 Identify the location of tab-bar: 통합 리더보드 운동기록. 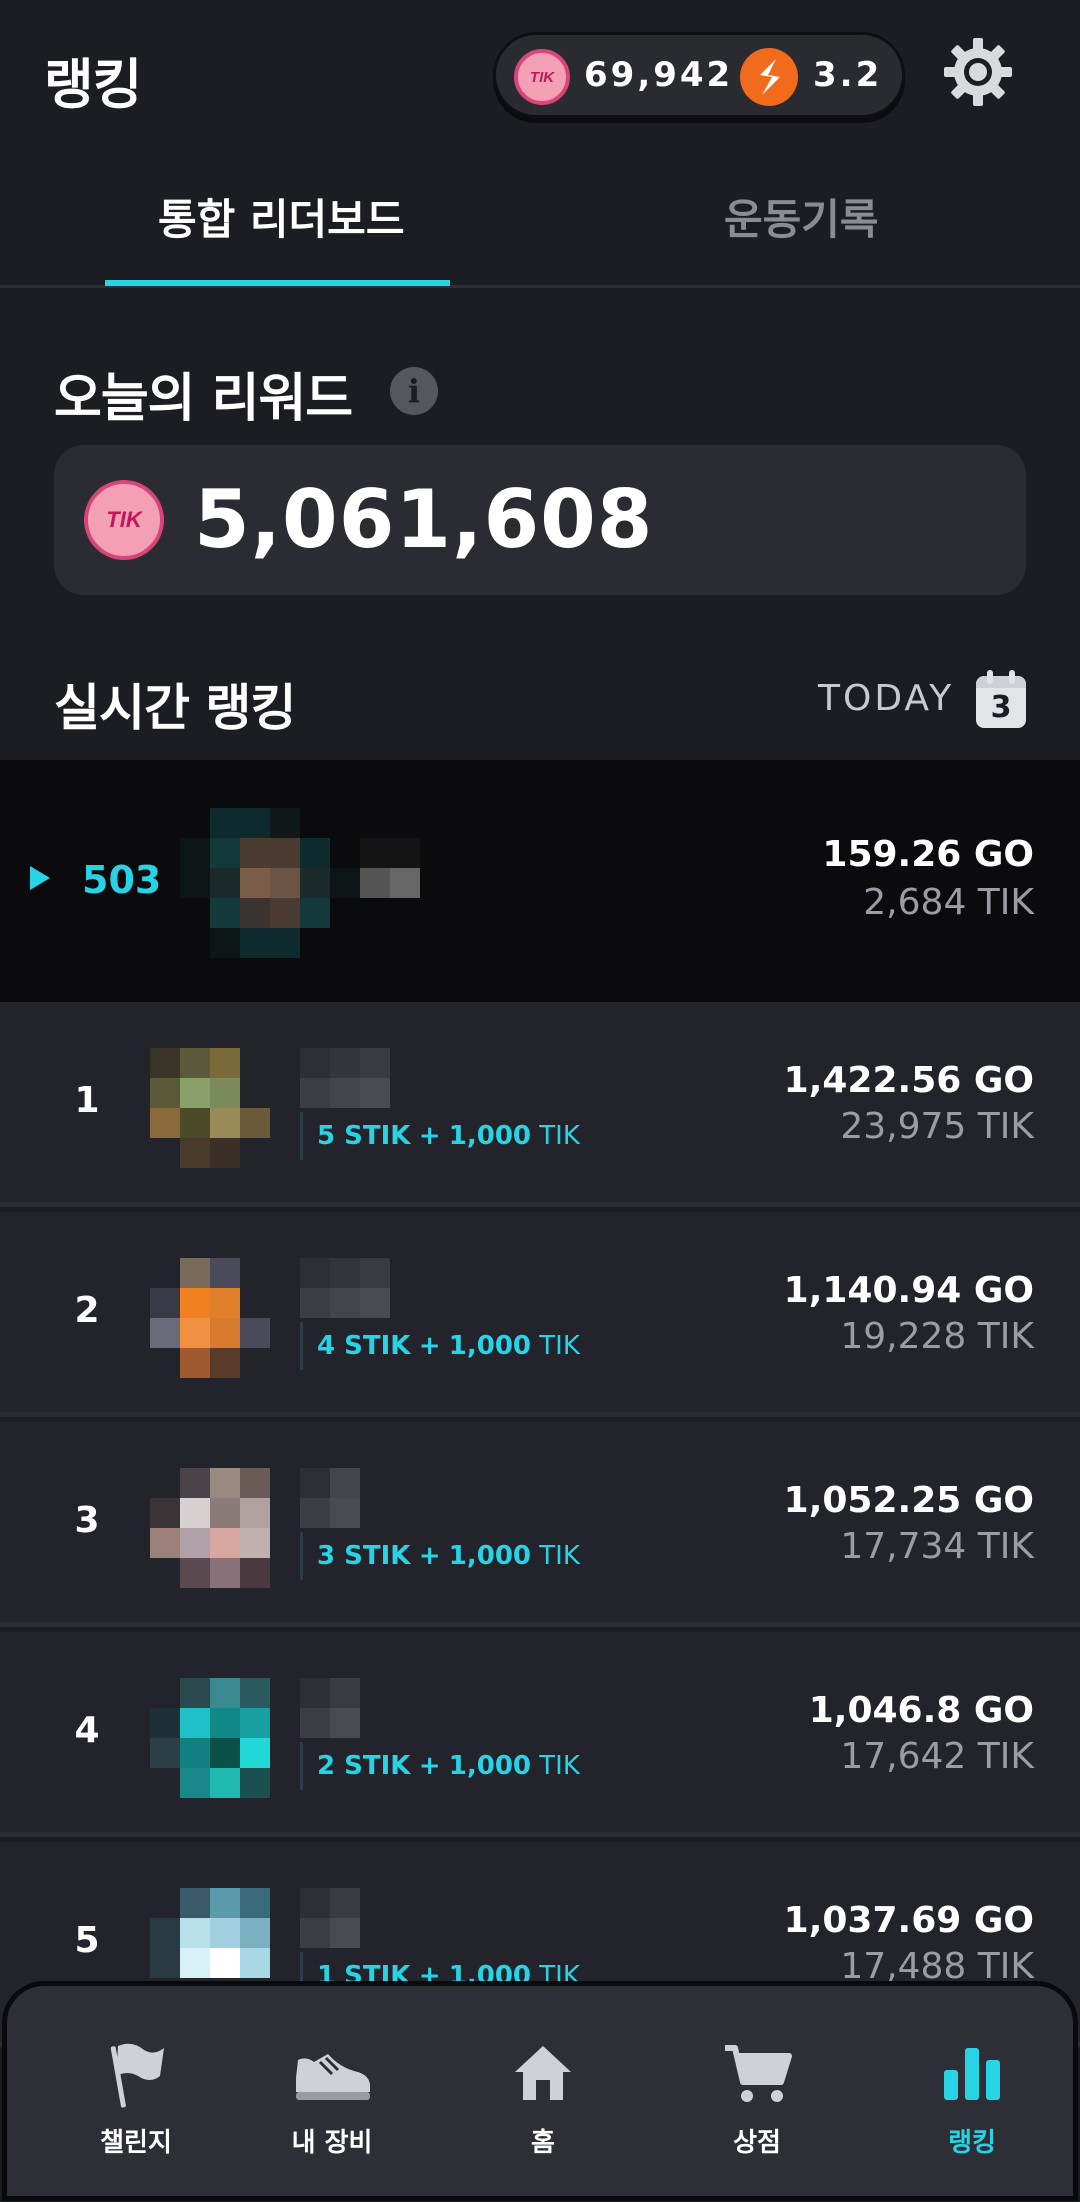
(540, 219).